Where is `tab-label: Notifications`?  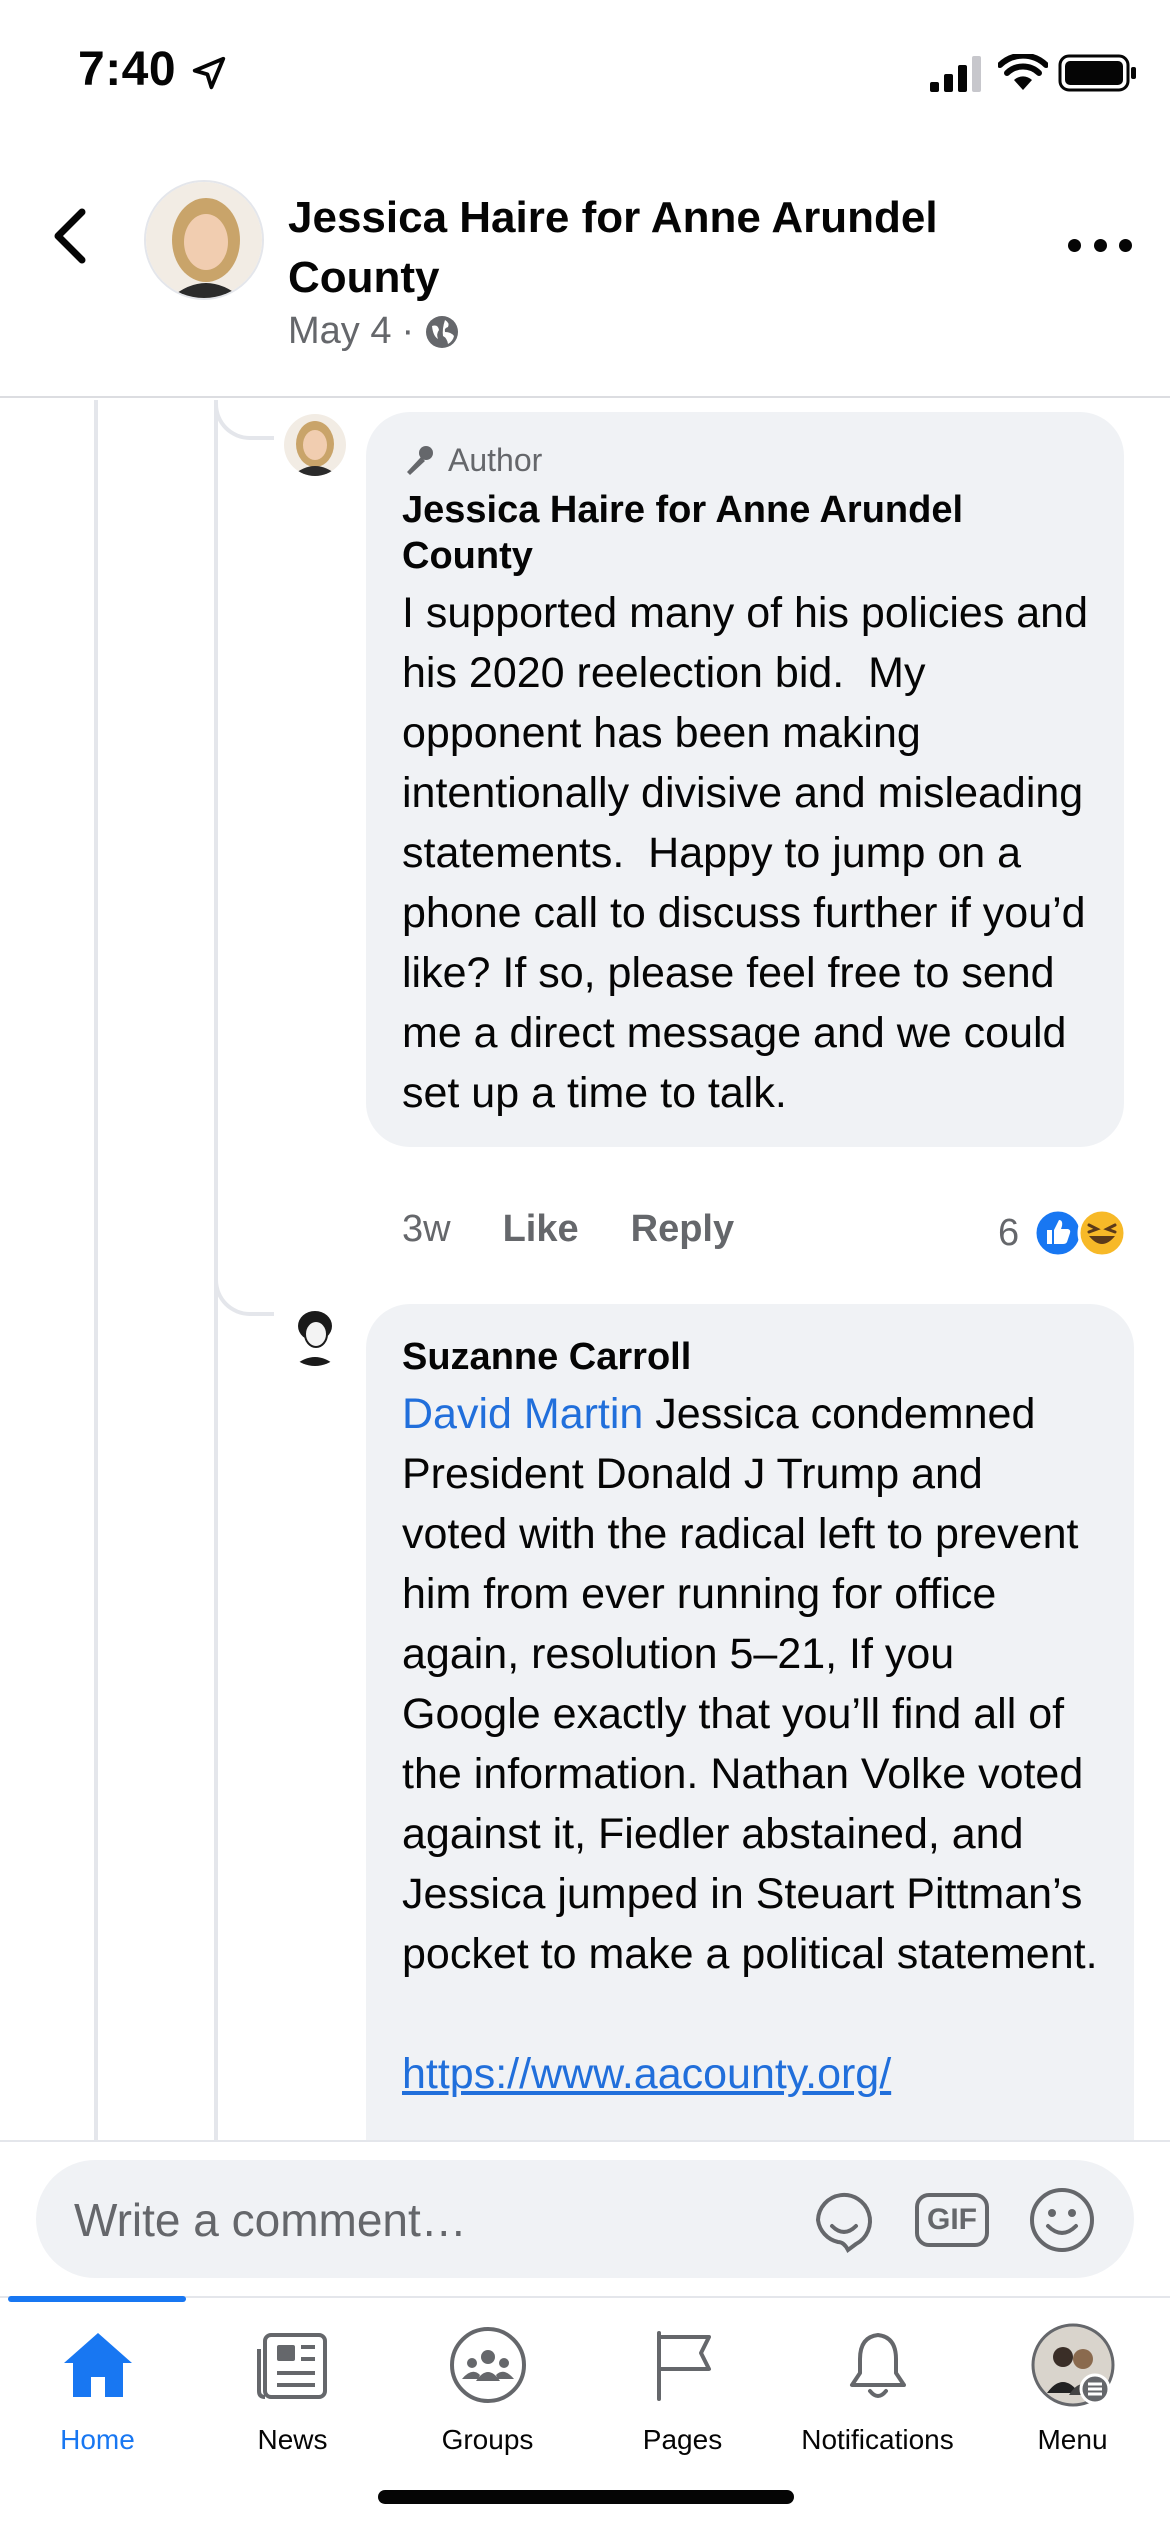
tab-label: Notifications is located at coordinates (877, 2439).